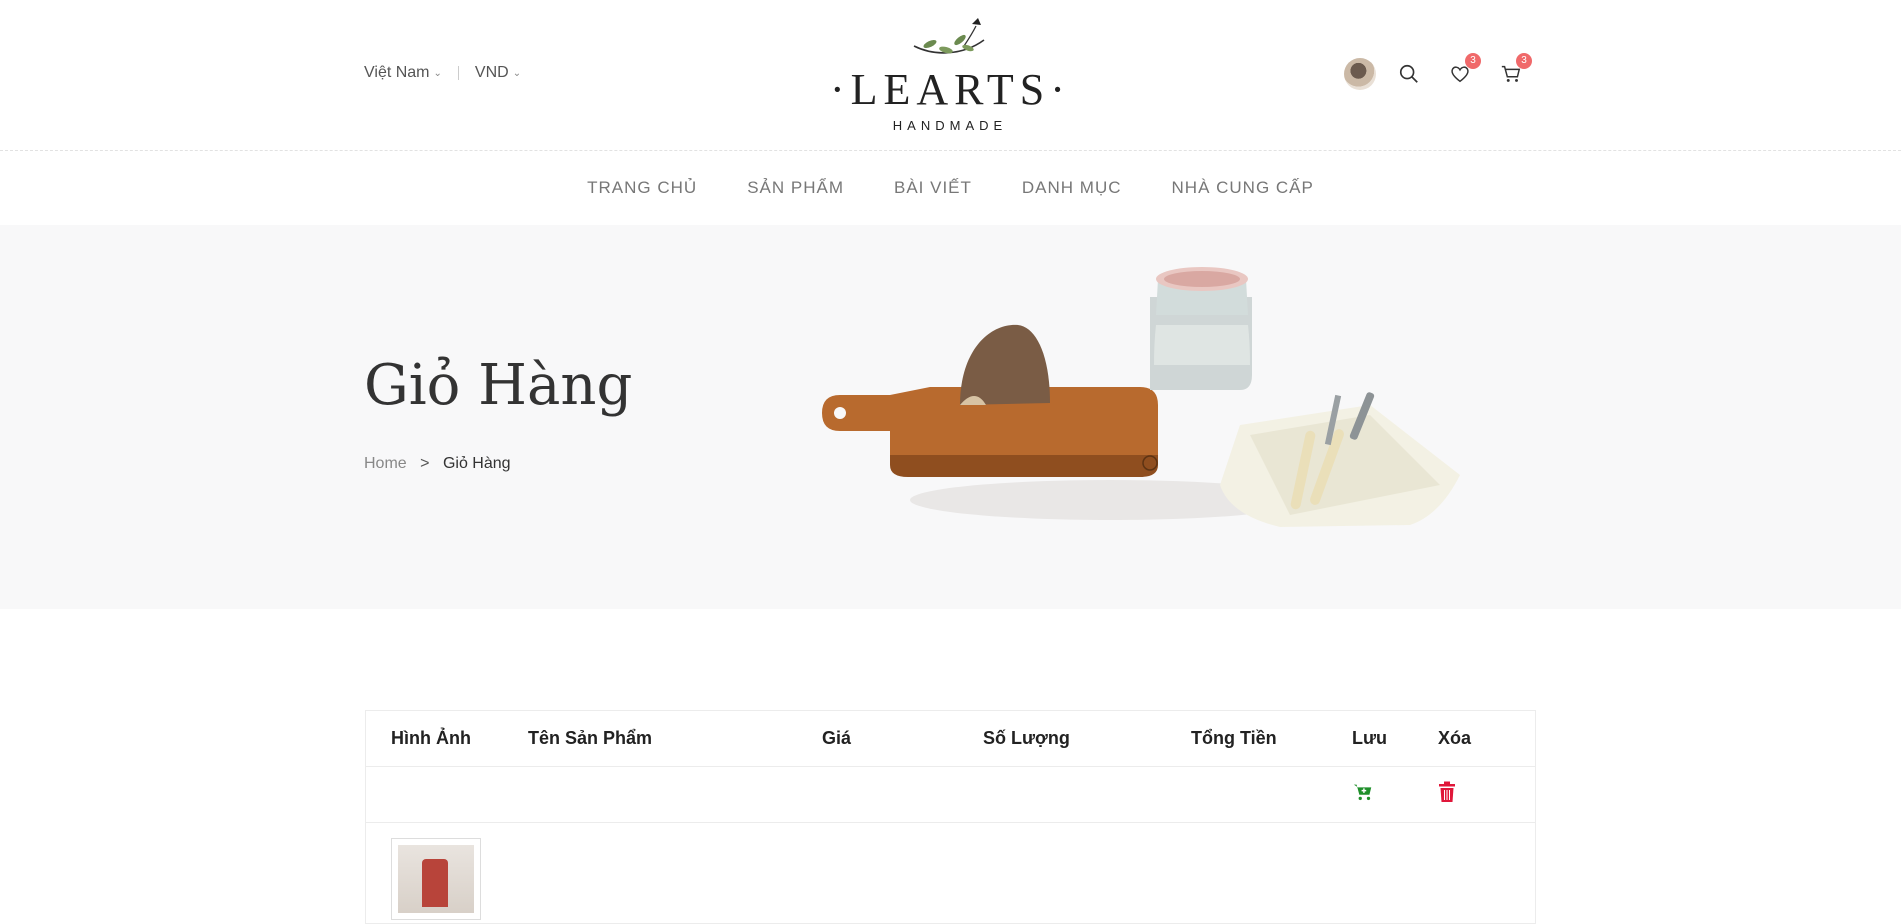  Describe the element at coordinates (437, 464) in the screenshot. I see `breadcrumb: Home > Giỏ Hàng` at that location.